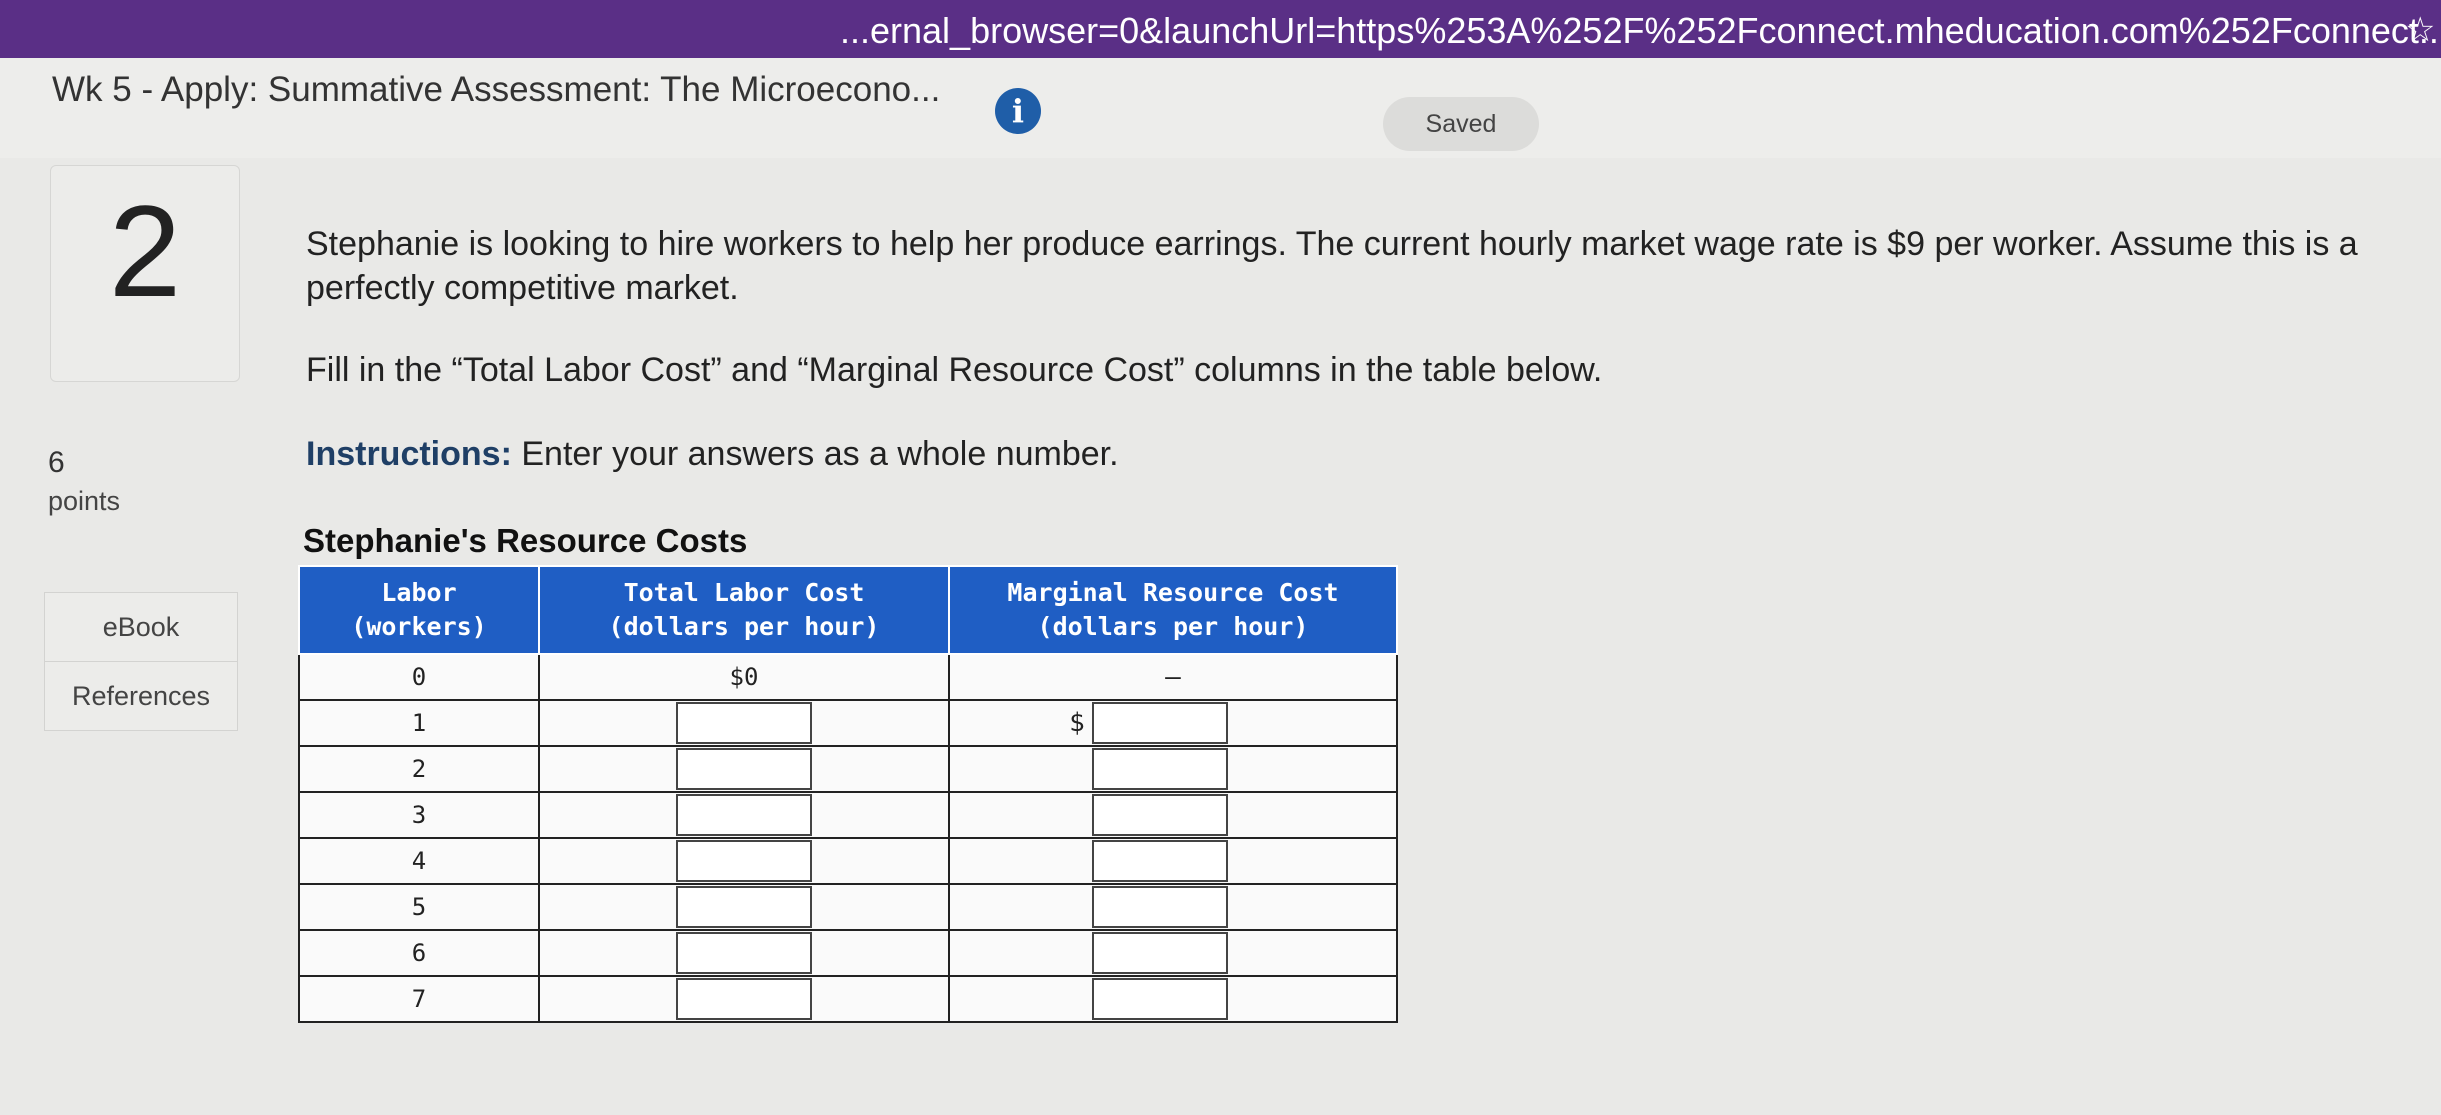 This screenshot has width=2441, height=1115. What do you see at coordinates (409, 454) in the screenshot?
I see `instructions-label: Instructions:` at bounding box center [409, 454].